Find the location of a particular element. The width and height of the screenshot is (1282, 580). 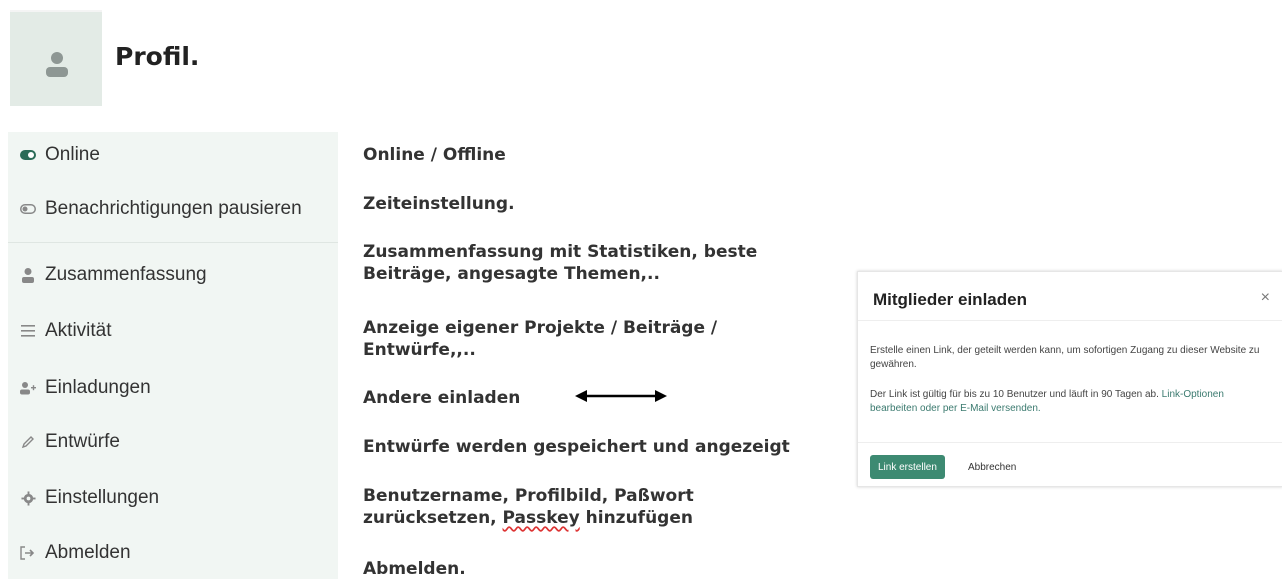

note-logout: Abmelden. is located at coordinates (414, 569).